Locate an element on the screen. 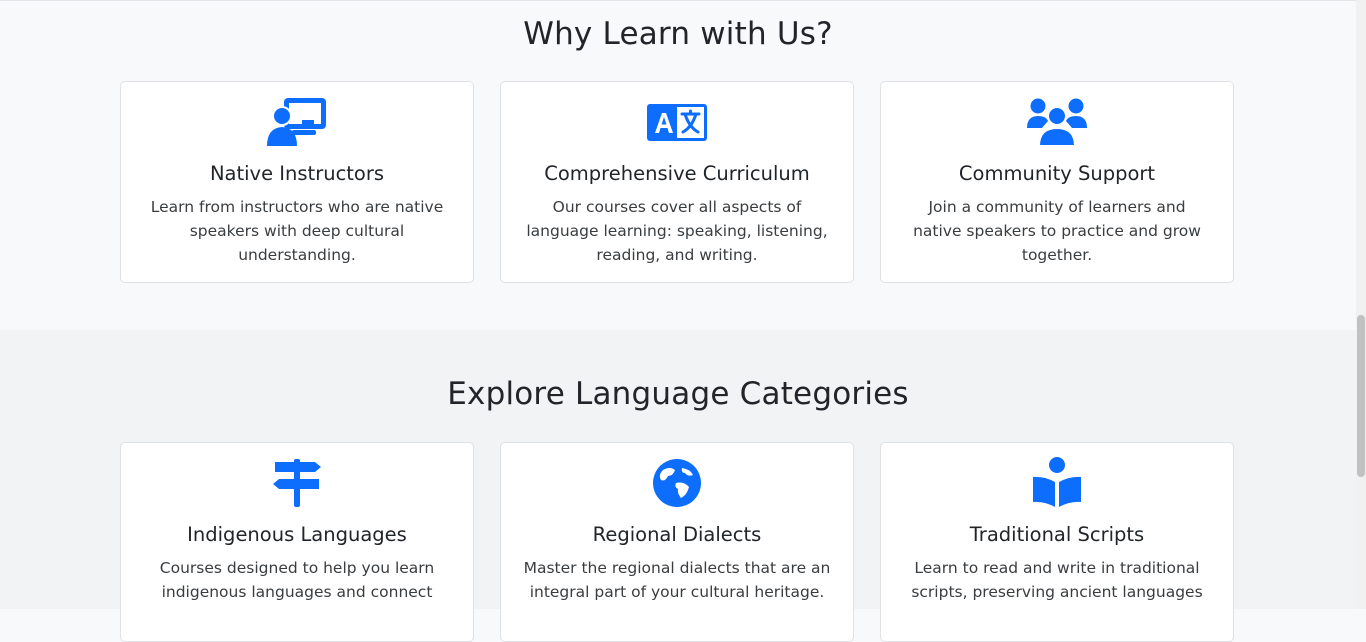  card-title: Traditional Scripts is located at coordinates (1057, 534).